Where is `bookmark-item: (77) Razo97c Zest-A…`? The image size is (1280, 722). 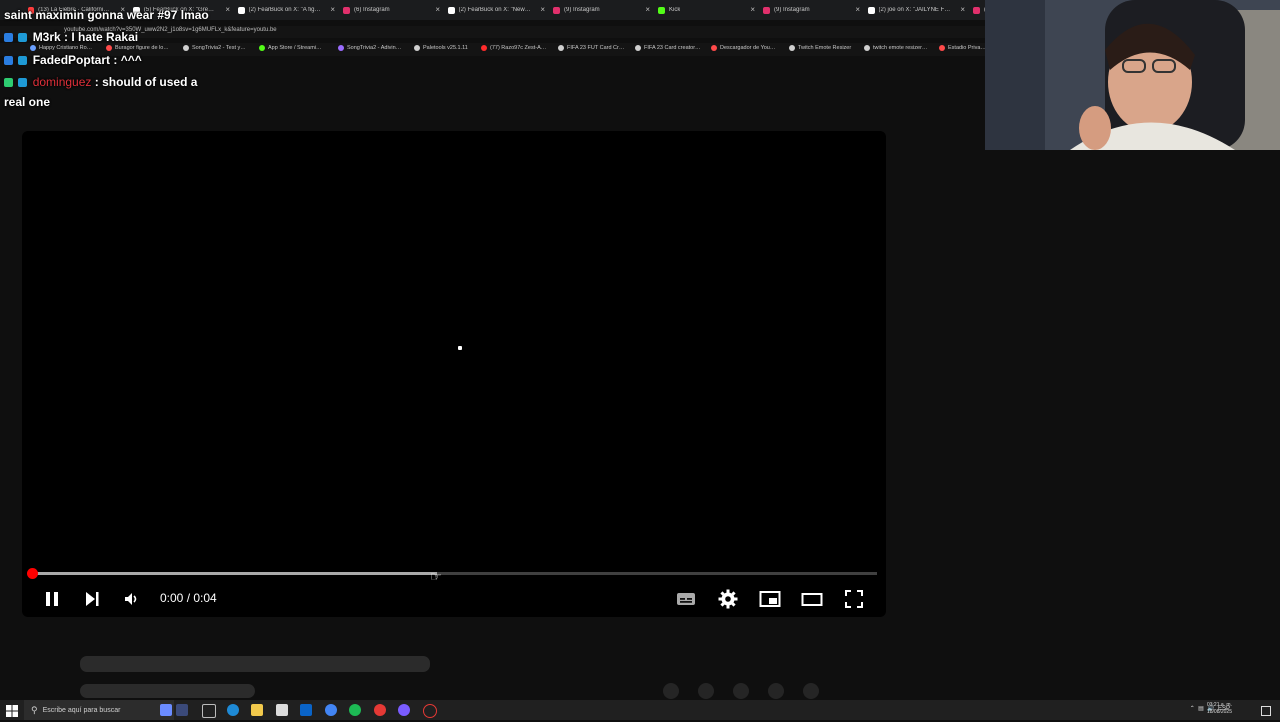
bookmark-item: (77) Razo97c Zest-A… is located at coordinates (513, 48).